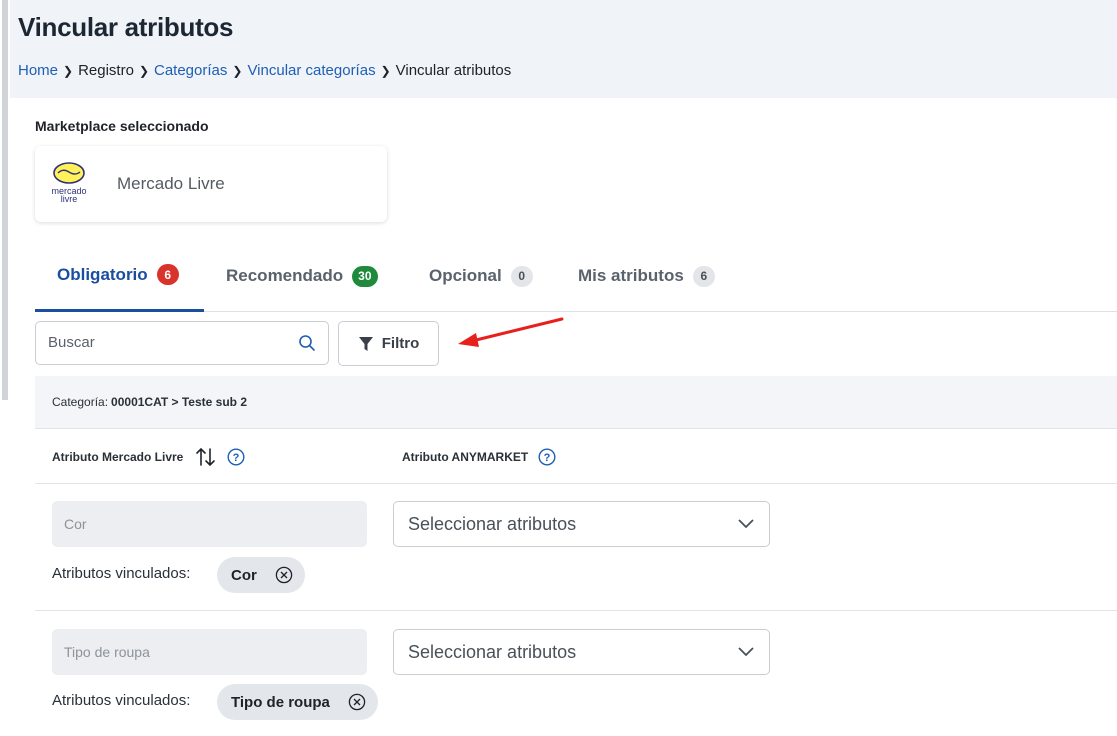 The image size is (1117, 736). Describe the element at coordinates (400, 343) in the screenshot. I see `filter-label: Filtro` at that location.